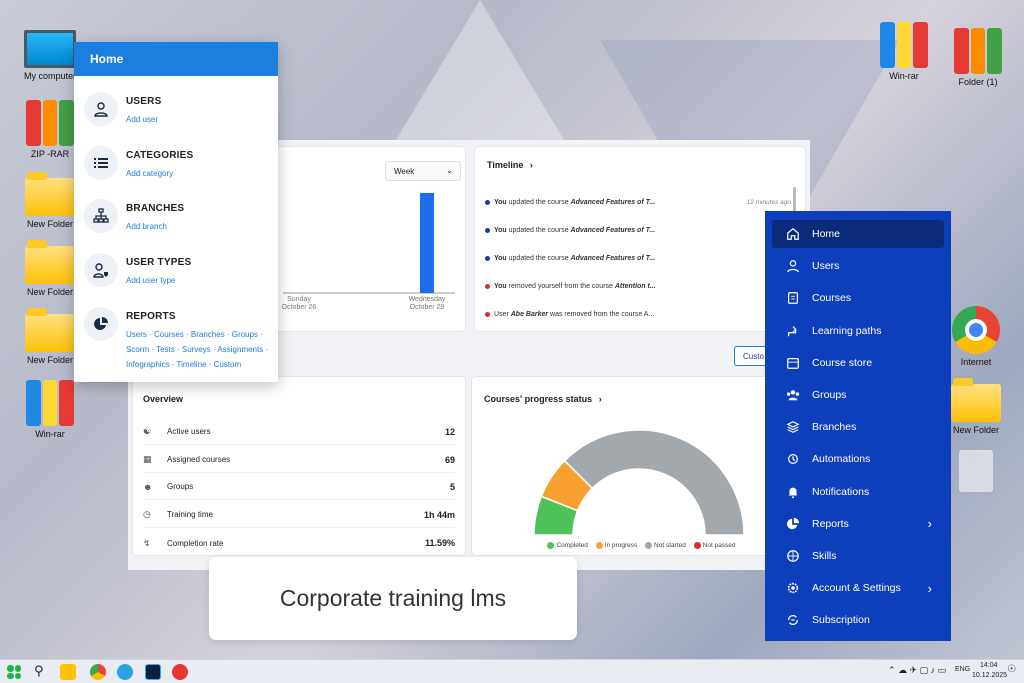  I want to click on sidebar-item-skills: Skills, so click(858, 556).